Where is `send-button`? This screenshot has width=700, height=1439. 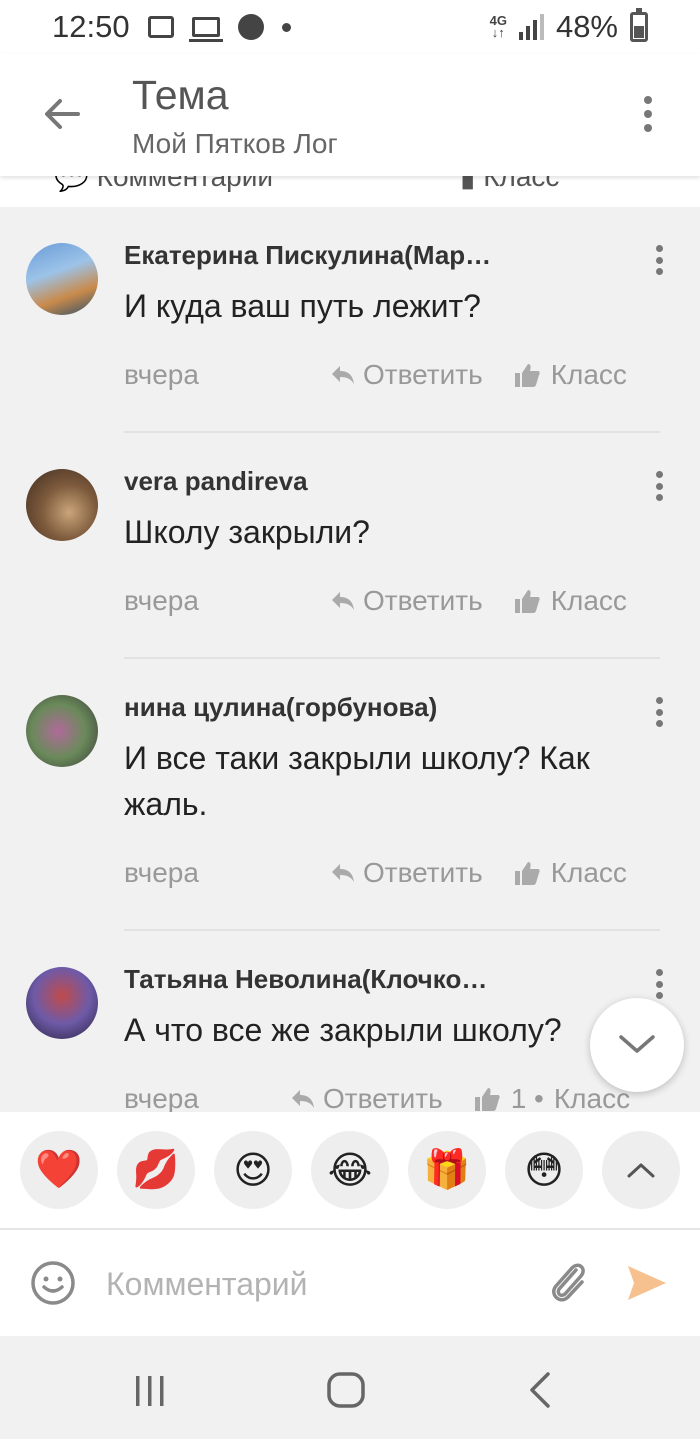 send-button is located at coordinates (647, 1283).